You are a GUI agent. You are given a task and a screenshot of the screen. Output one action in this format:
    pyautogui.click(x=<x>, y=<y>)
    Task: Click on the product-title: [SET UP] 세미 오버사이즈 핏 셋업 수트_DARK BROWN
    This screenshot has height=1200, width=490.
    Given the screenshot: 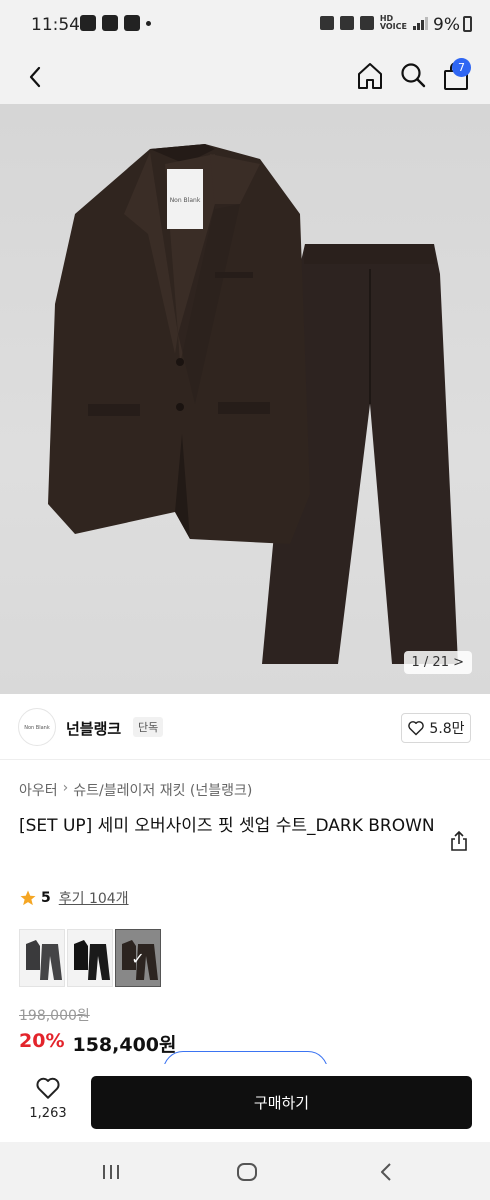 What is the action you would take?
    pyautogui.click(x=227, y=826)
    